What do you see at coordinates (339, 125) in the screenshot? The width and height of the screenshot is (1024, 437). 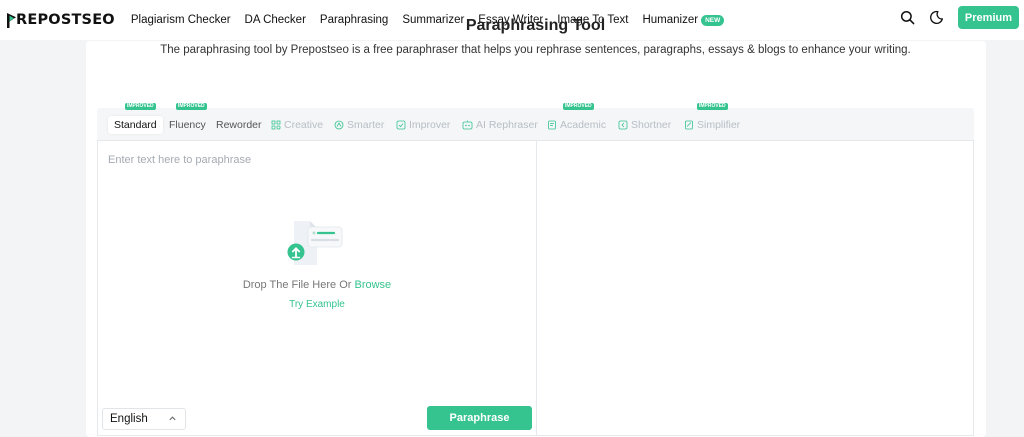 I see `smarter-icon` at bounding box center [339, 125].